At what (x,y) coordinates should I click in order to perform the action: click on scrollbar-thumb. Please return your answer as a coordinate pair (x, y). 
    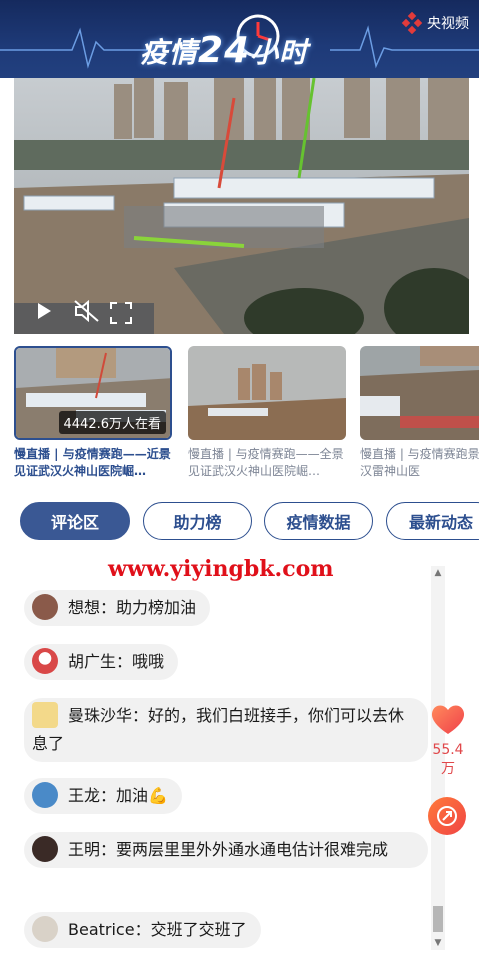
    Looking at the image, I should click on (438, 919).